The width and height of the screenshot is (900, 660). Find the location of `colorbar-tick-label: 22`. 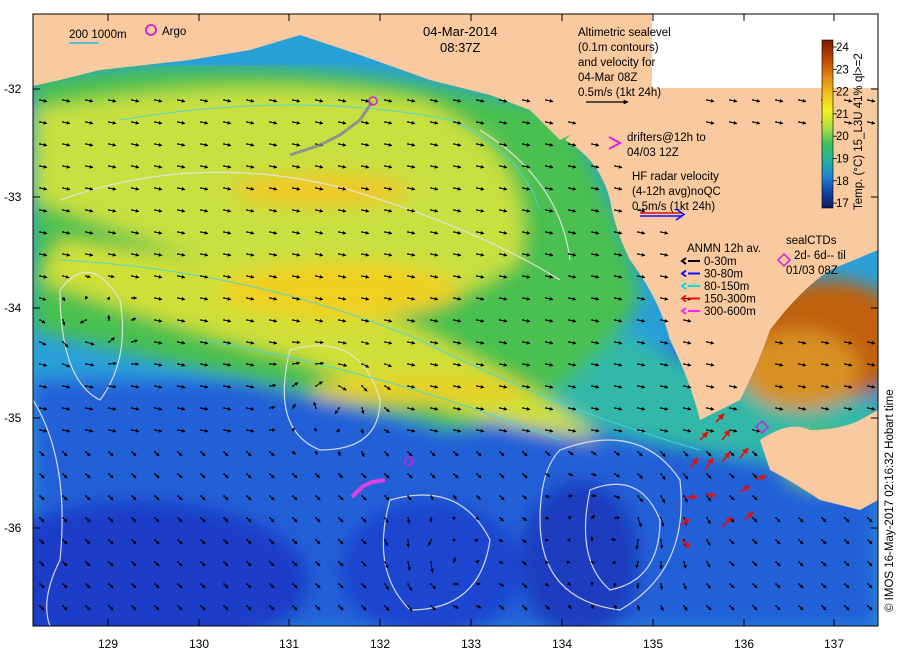

colorbar-tick-label: 22 is located at coordinates (842, 93).